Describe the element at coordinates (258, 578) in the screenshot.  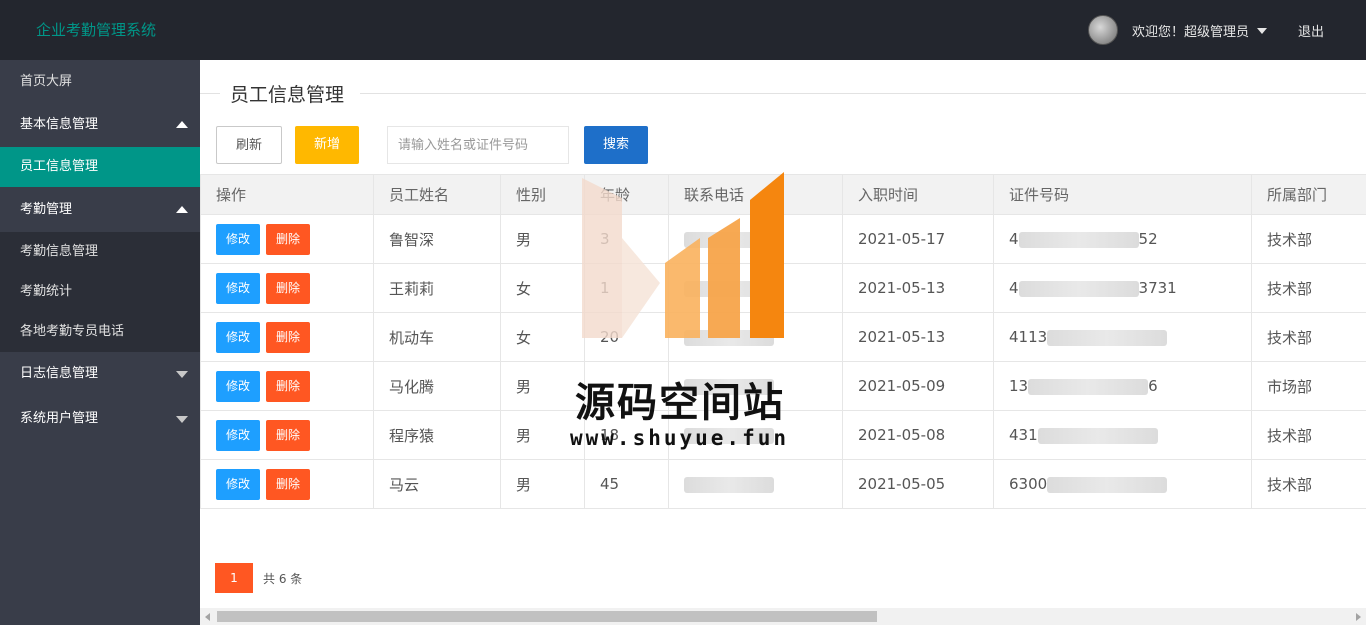
I see `pagination: 1 共 6 条` at that location.